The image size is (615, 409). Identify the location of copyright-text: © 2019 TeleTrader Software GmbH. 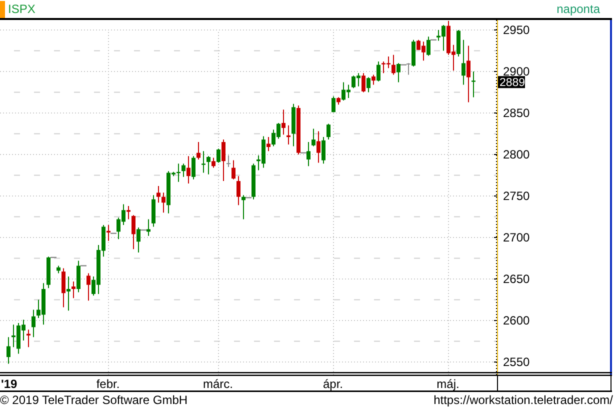
(94, 400).